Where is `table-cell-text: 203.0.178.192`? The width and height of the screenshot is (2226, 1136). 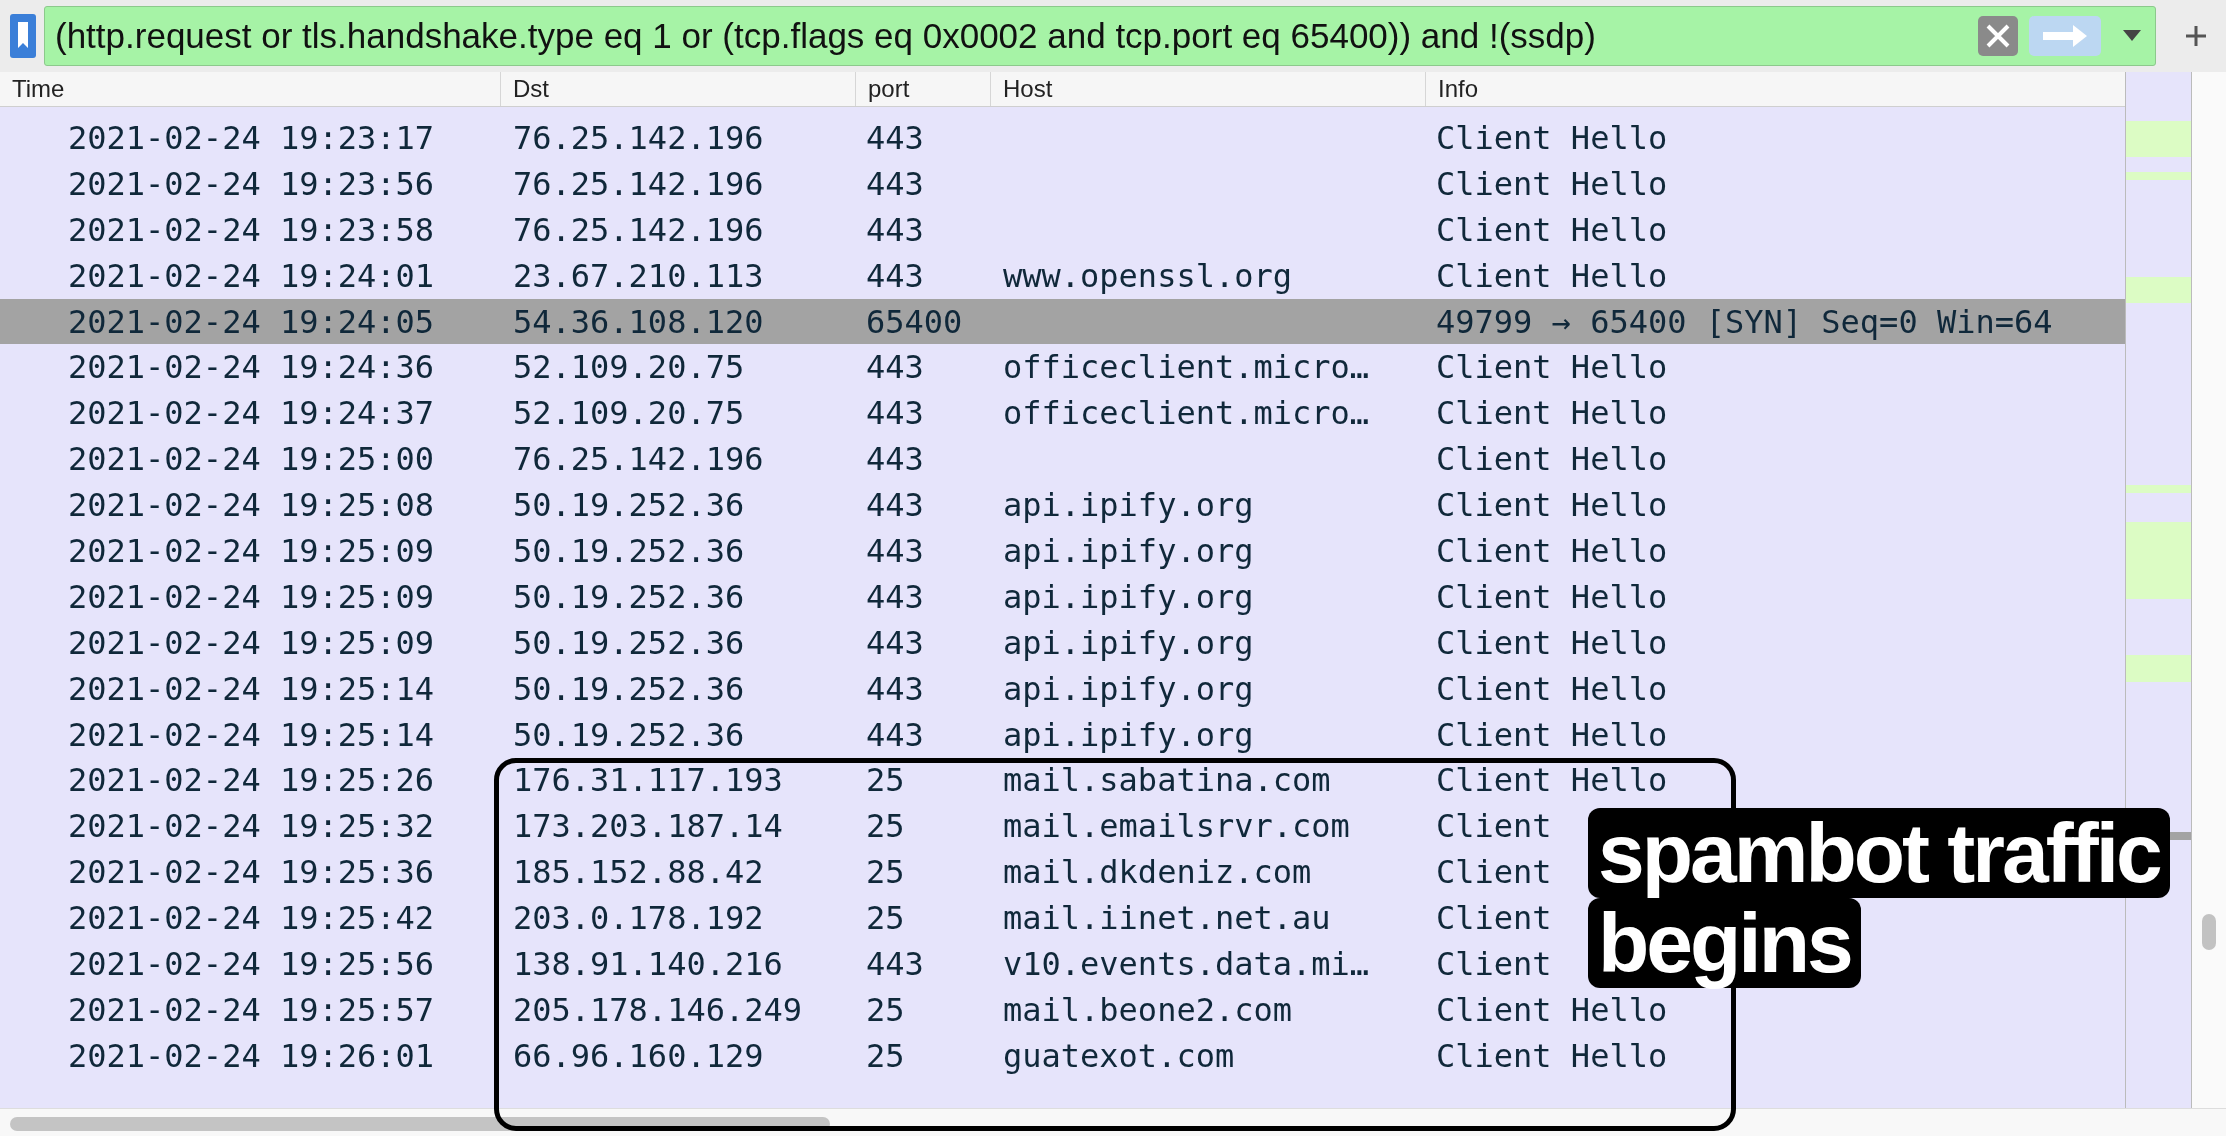
table-cell-text: 203.0.178.192 is located at coordinates (638, 918).